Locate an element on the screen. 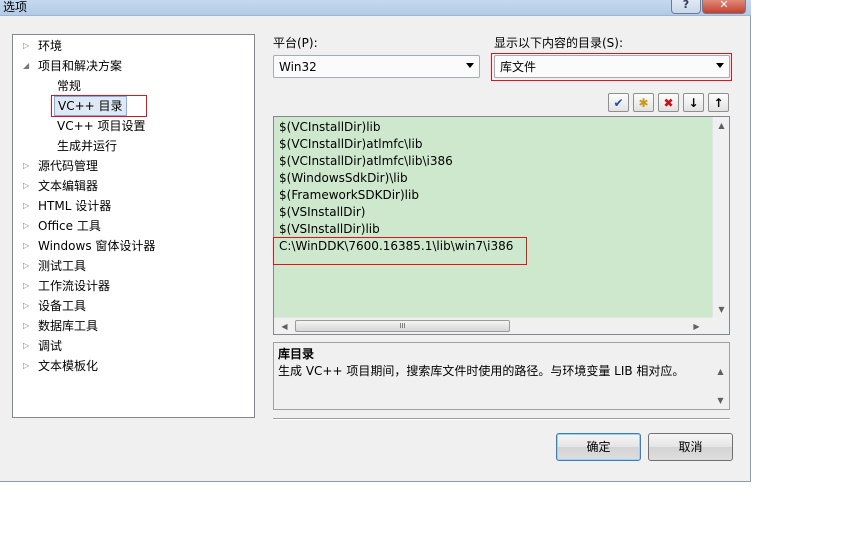 The height and width of the screenshot is (540, 864). tree-item-windows-forms-designer: ▷ Windows 窗体设计器 is located at coordinates (85, 246).